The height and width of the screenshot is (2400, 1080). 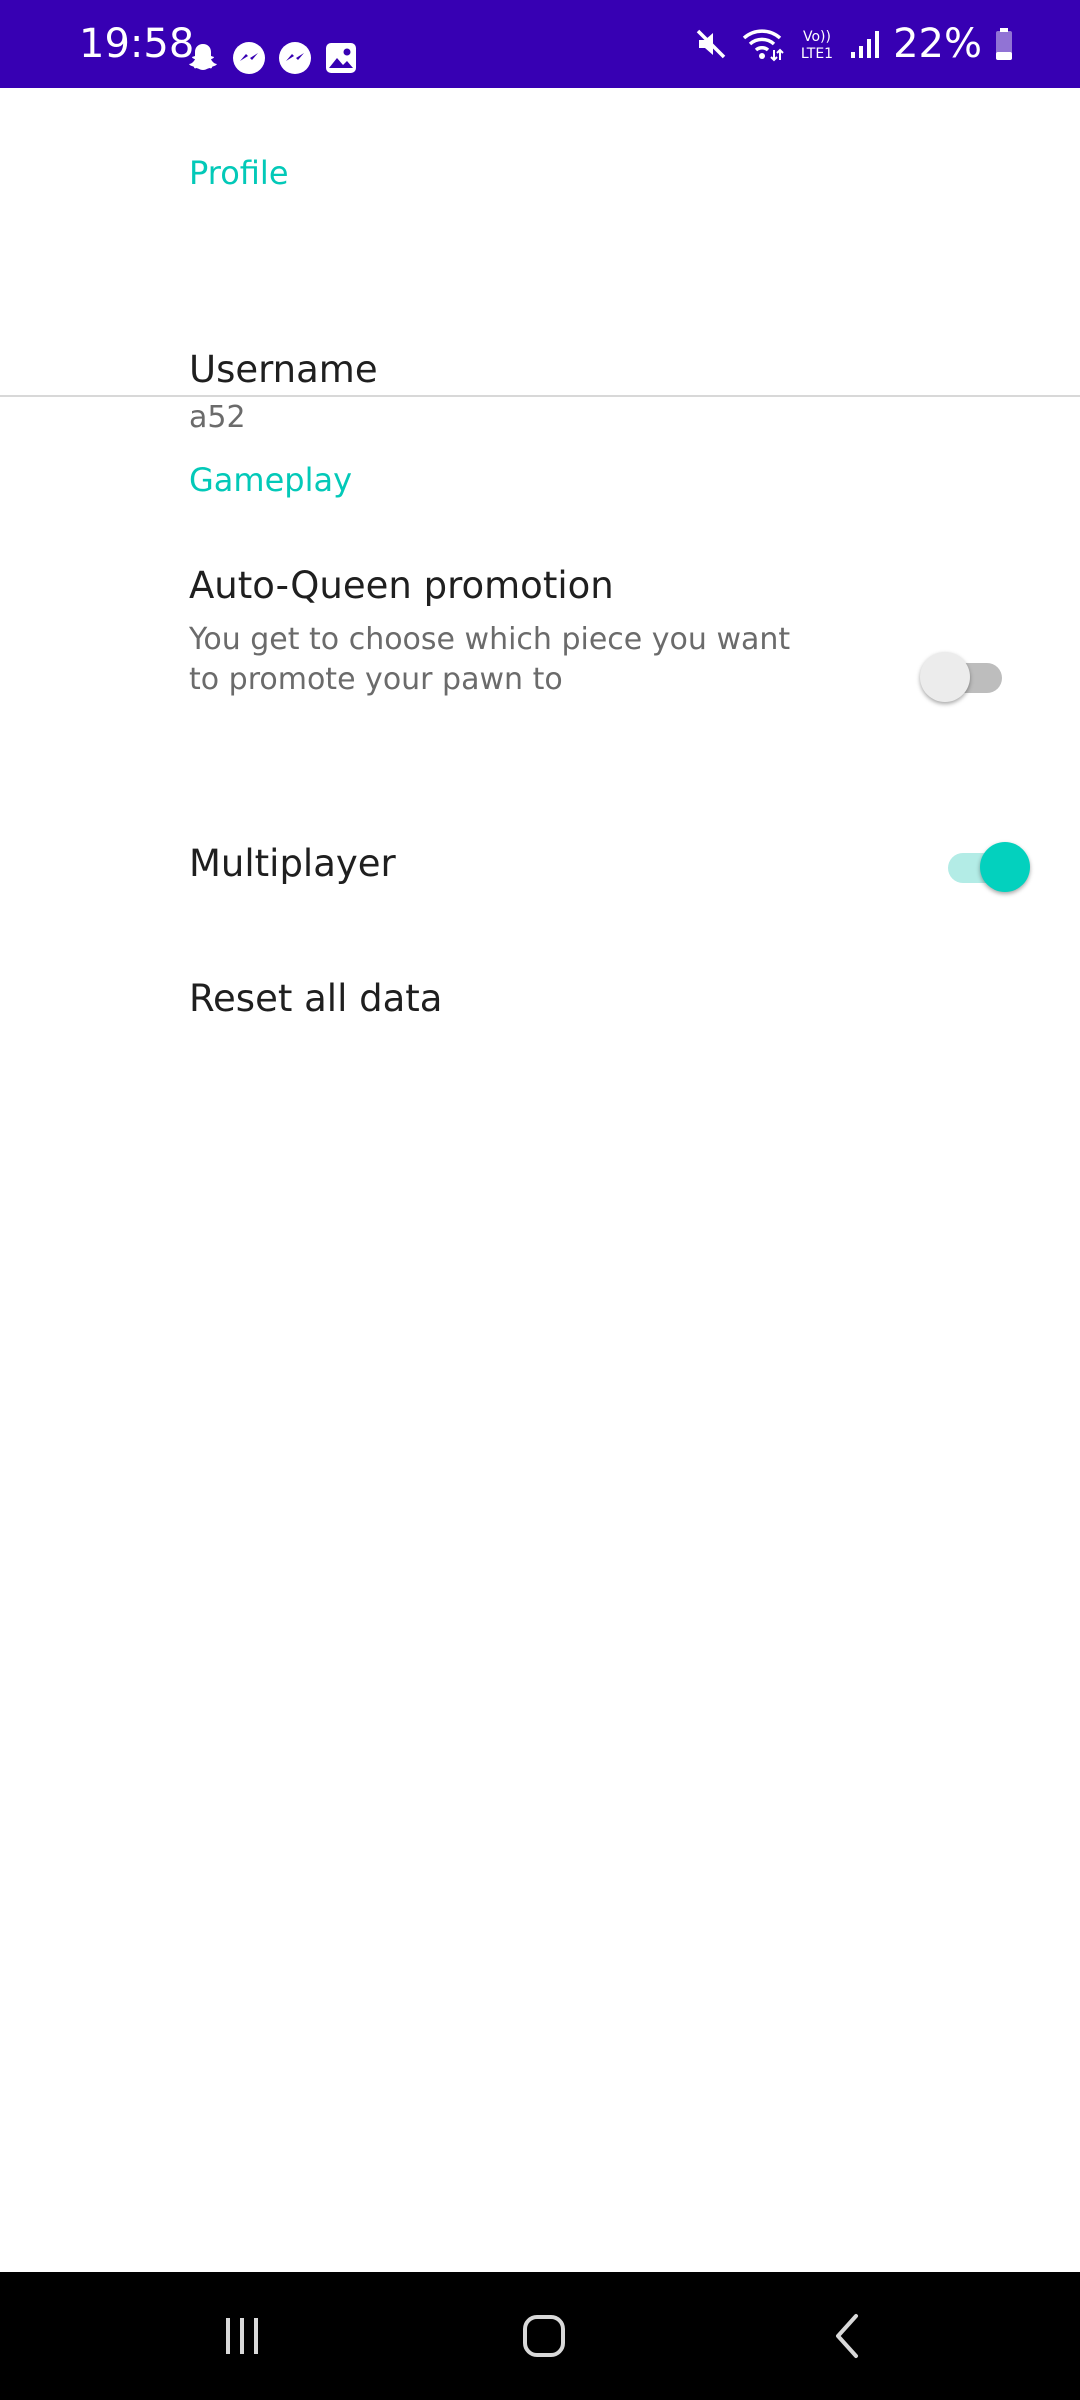 I want to click on section-divider, so click(x=540, y=396).